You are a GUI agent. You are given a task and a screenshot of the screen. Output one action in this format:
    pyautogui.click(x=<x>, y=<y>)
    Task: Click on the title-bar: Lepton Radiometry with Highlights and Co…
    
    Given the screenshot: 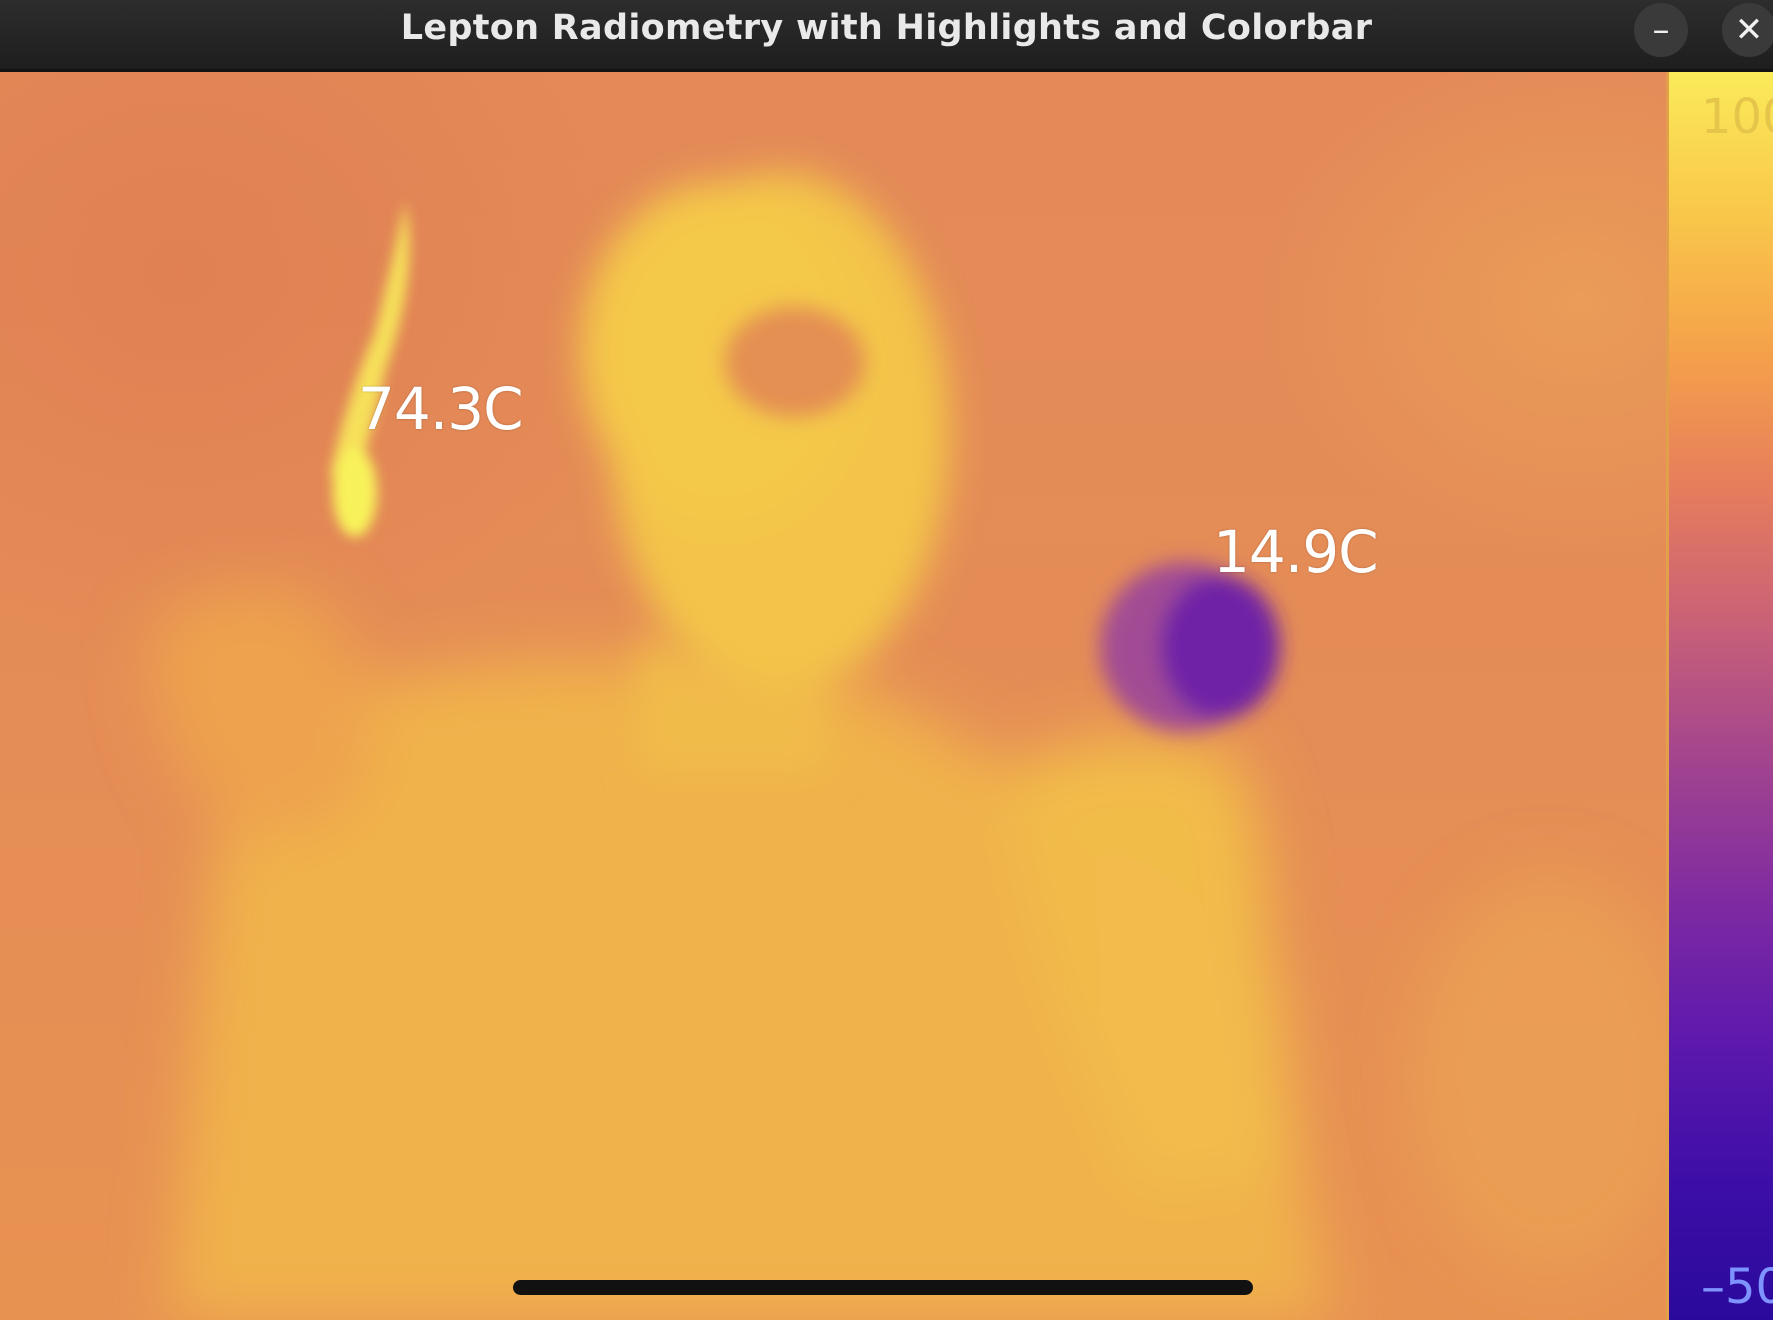 What is the action you would take?
    pyautogui.click(x=886, y=36)
    